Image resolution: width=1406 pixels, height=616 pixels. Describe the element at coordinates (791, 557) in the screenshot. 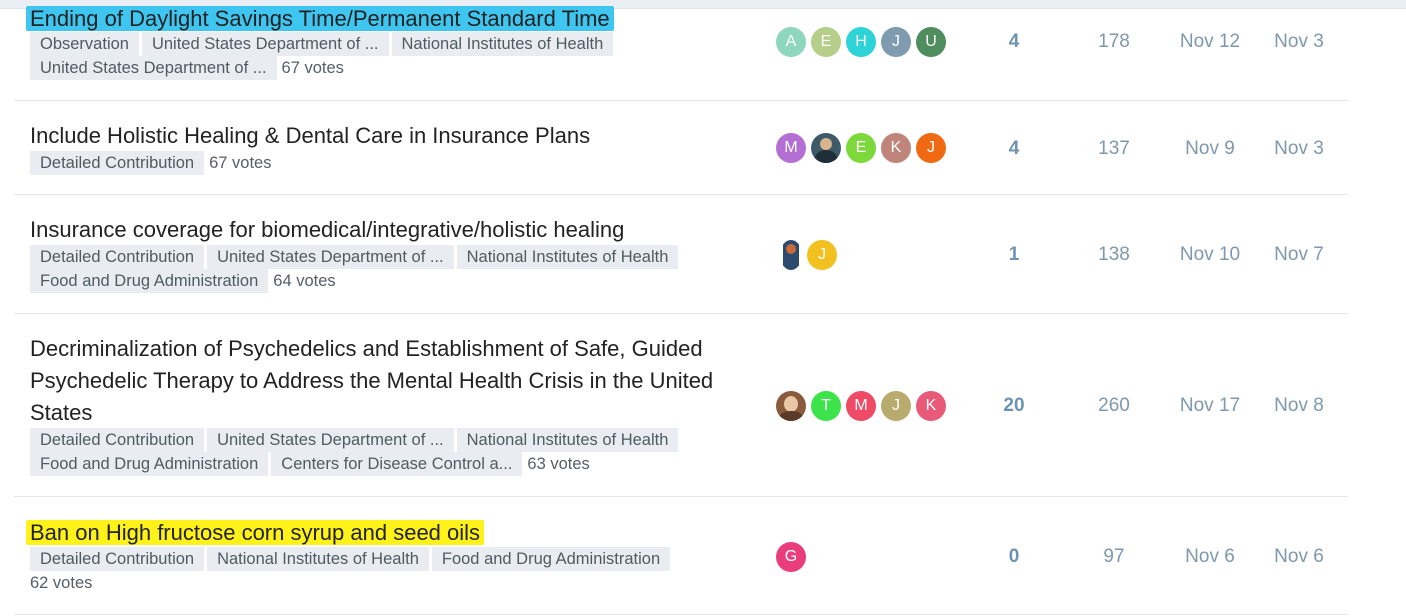

I see `avatar: G` at that location.